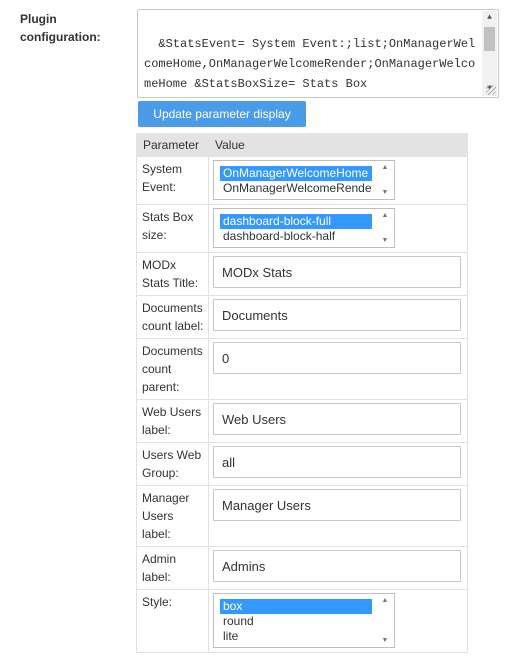  What do you see at coordinates (172, 274) in the screenshot?
I see `parameter-name: MODx Stats Title:` at bounding box center [172, 274].